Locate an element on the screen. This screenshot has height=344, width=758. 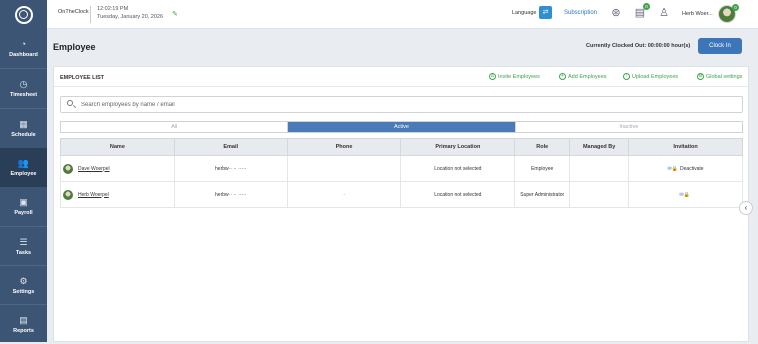
name-cell: Dave Woerpel is located at coordinates (117, 168).